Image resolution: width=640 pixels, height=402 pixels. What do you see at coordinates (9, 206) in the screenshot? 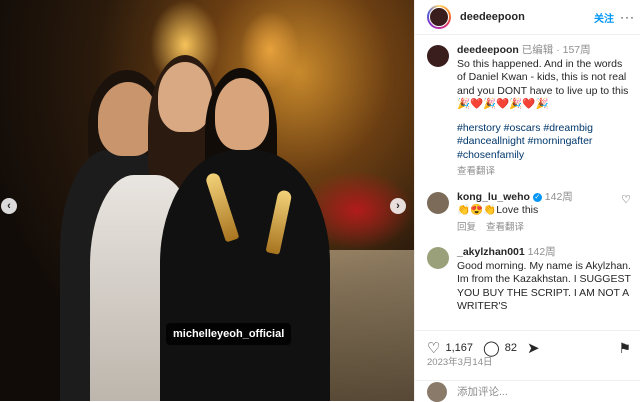
I see `prev-image-button: ‹` at bounding box center [9, 206].